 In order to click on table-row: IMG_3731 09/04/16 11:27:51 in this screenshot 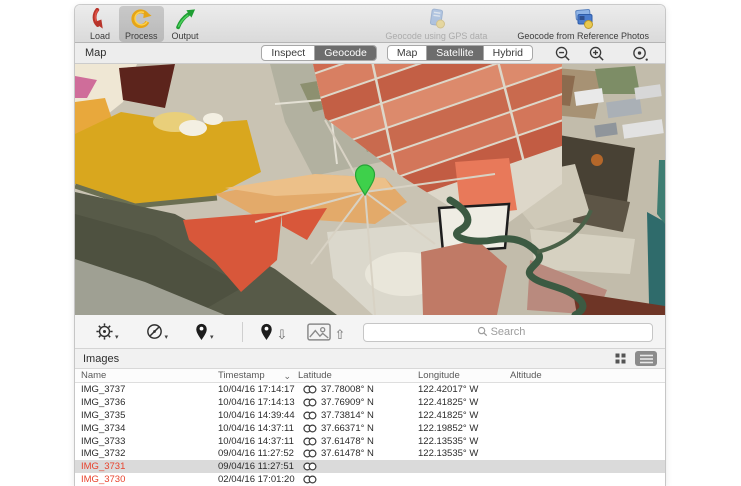, I will do `click(370, 467)`.